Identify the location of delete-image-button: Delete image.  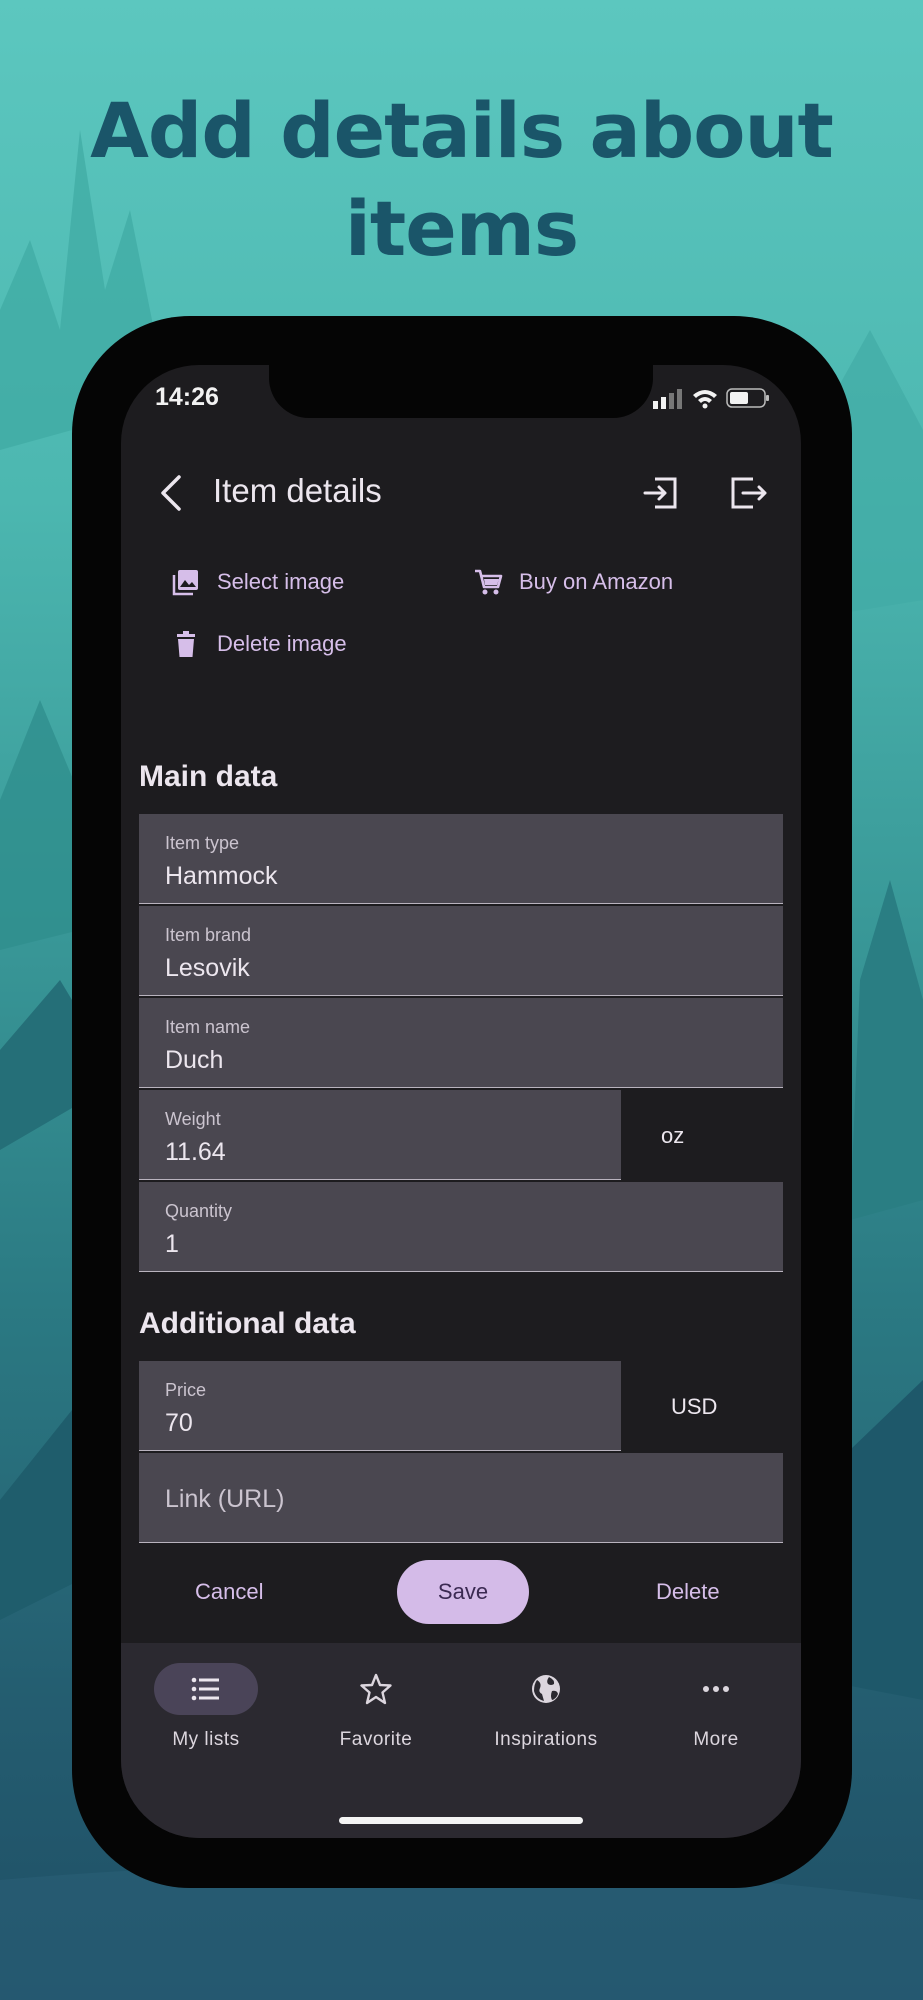
(259, 644).